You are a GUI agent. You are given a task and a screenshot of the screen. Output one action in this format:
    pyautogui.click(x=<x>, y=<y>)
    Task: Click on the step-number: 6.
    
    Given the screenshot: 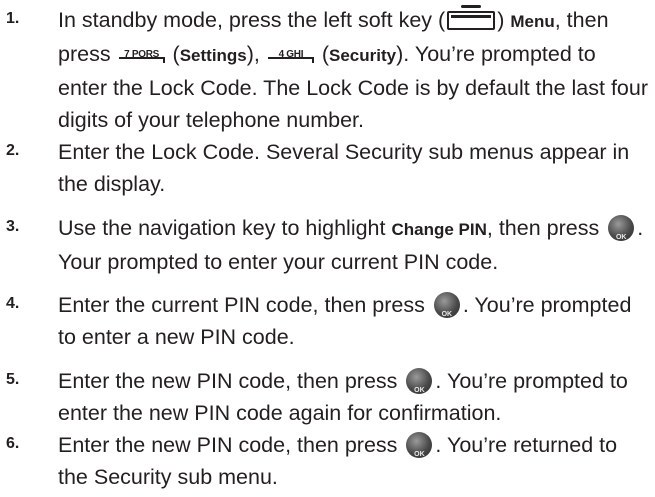 What is the action you would take?
    pyautogui.click(x=13, y=443)
    